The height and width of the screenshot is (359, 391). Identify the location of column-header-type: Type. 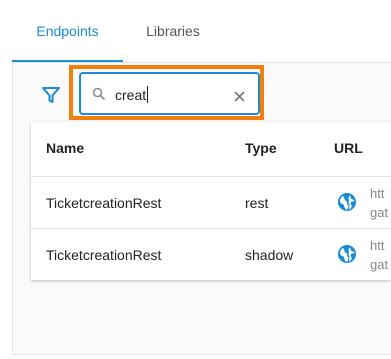
(261, 148).